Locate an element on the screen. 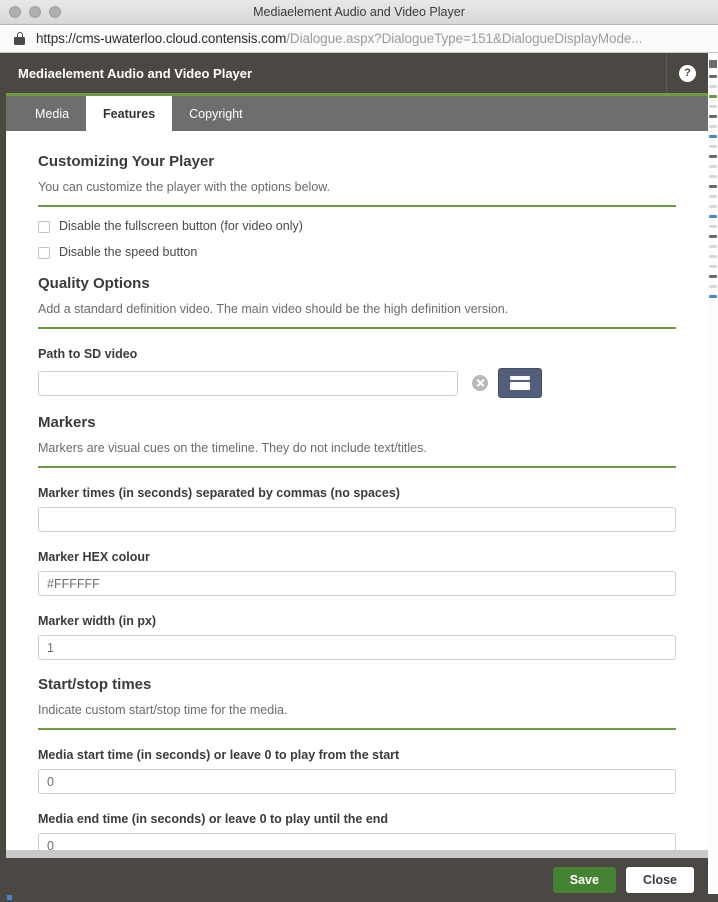 The height and width of the screenshot is (902, 718). browse-folder-button is located at coordinates (520, 383).